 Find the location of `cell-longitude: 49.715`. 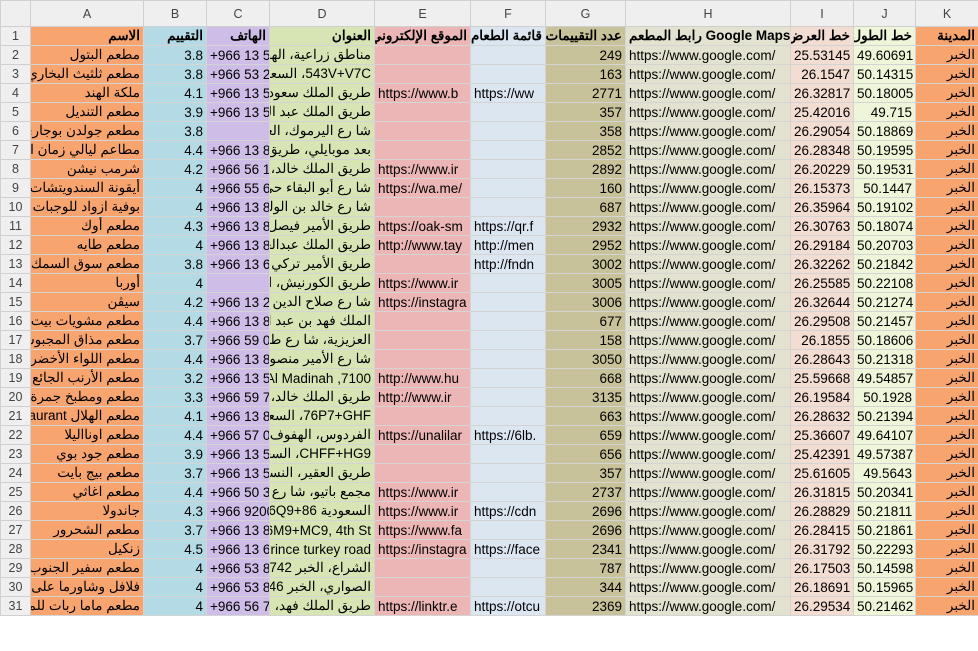

cell-longitude: 49.715 is located at coordinates (884, 112).